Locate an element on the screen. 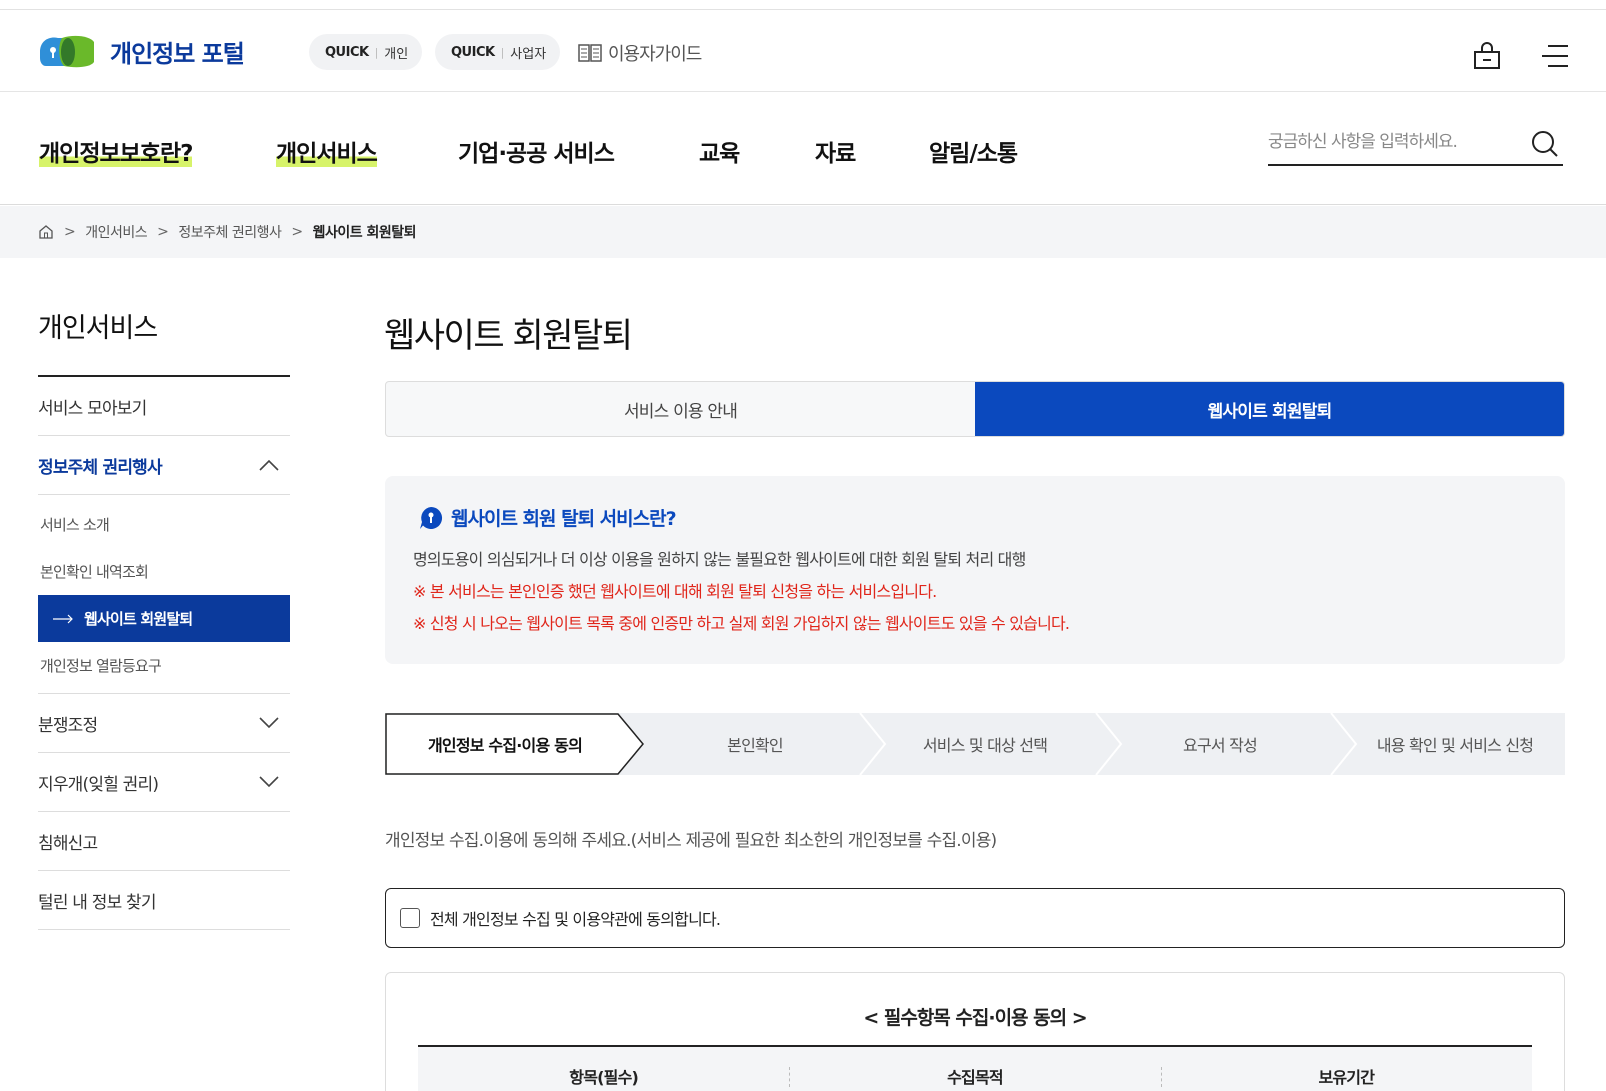 The image size is (1606, 1091). tab-service-guide: 서비스 이용 안내 is located at coordinates (680, 409).